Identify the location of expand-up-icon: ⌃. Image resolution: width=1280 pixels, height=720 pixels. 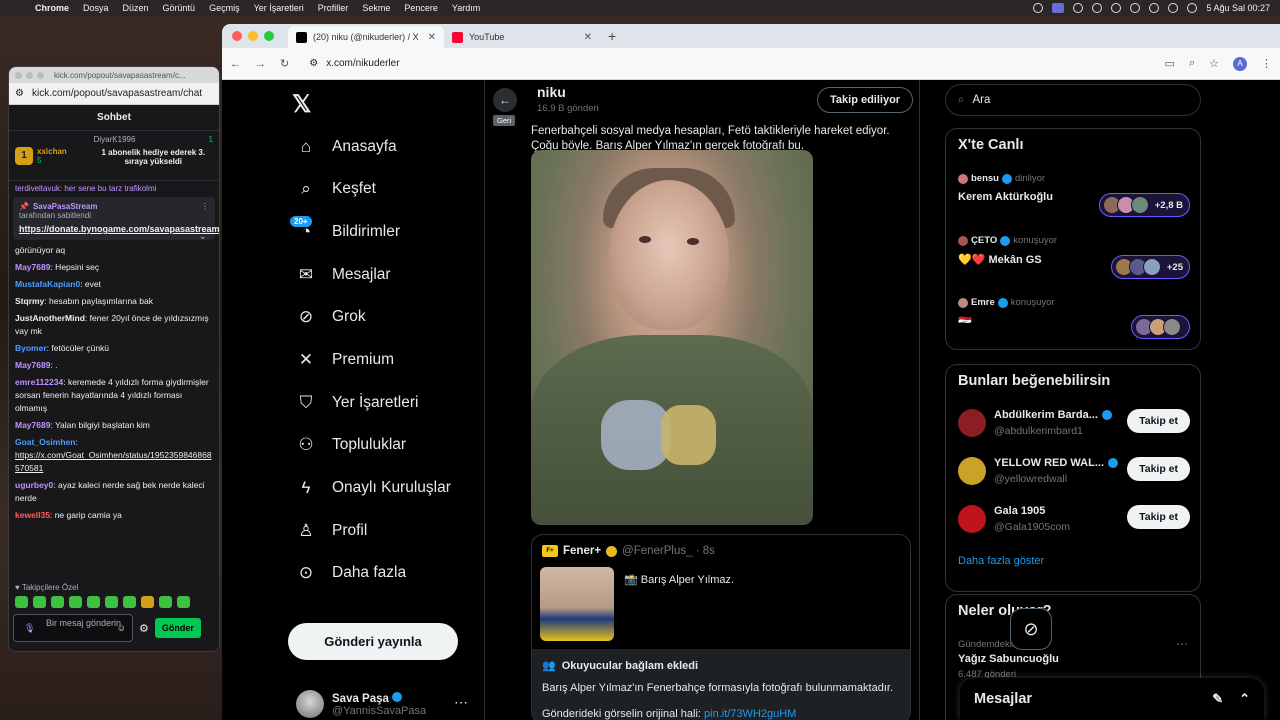
(1244, 699).